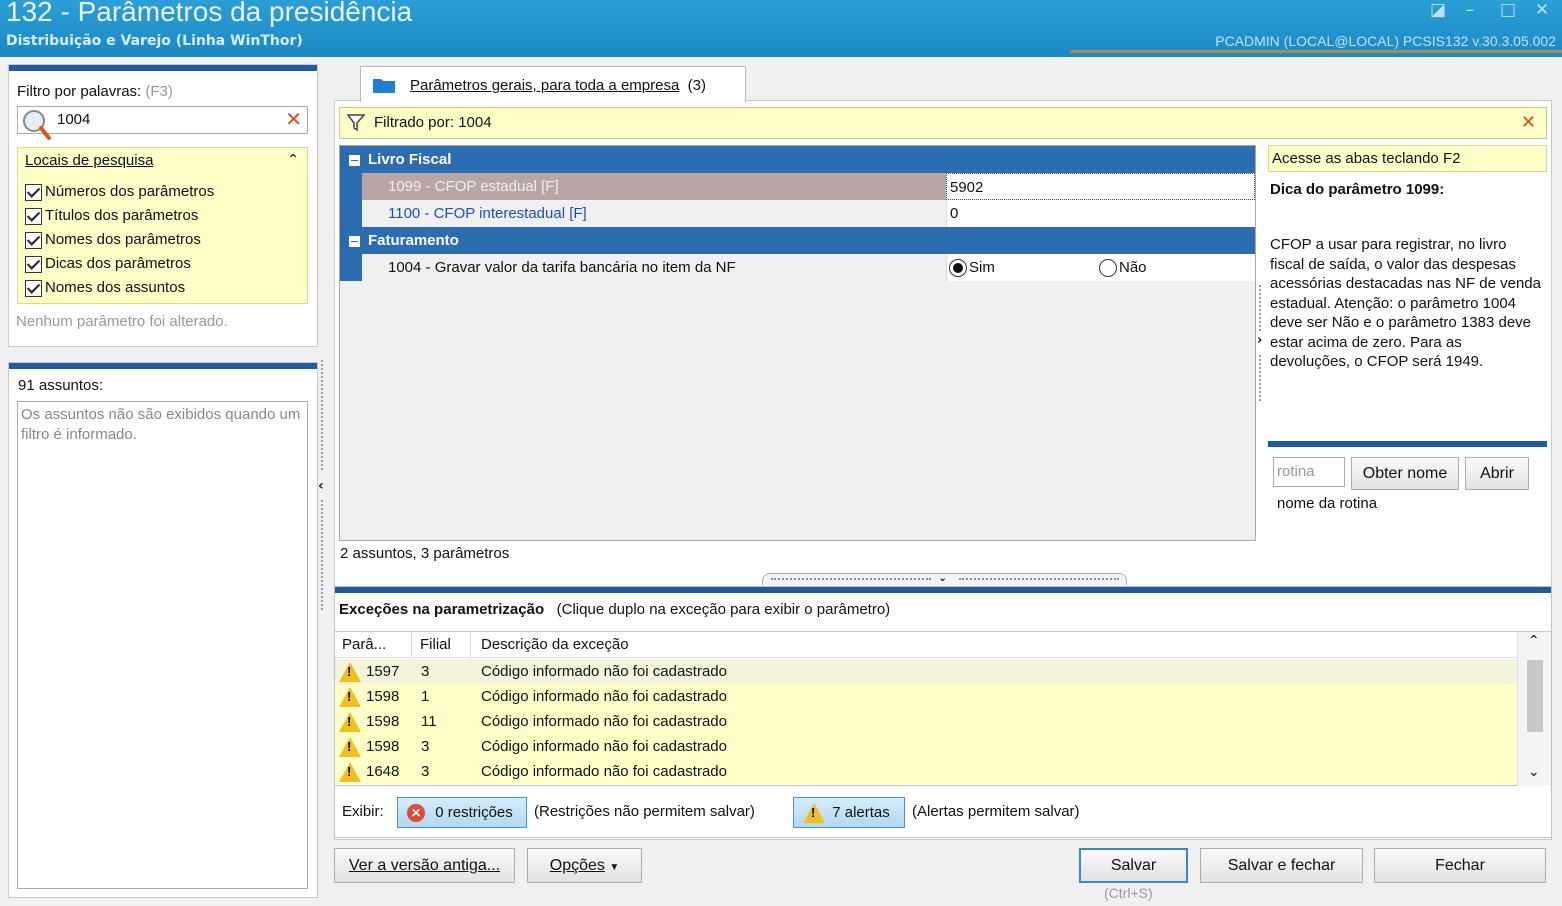 The width and height of the screenshot is (1562, 906). I want to click on horizontal-splitter: ⌄, so click(944, 578).